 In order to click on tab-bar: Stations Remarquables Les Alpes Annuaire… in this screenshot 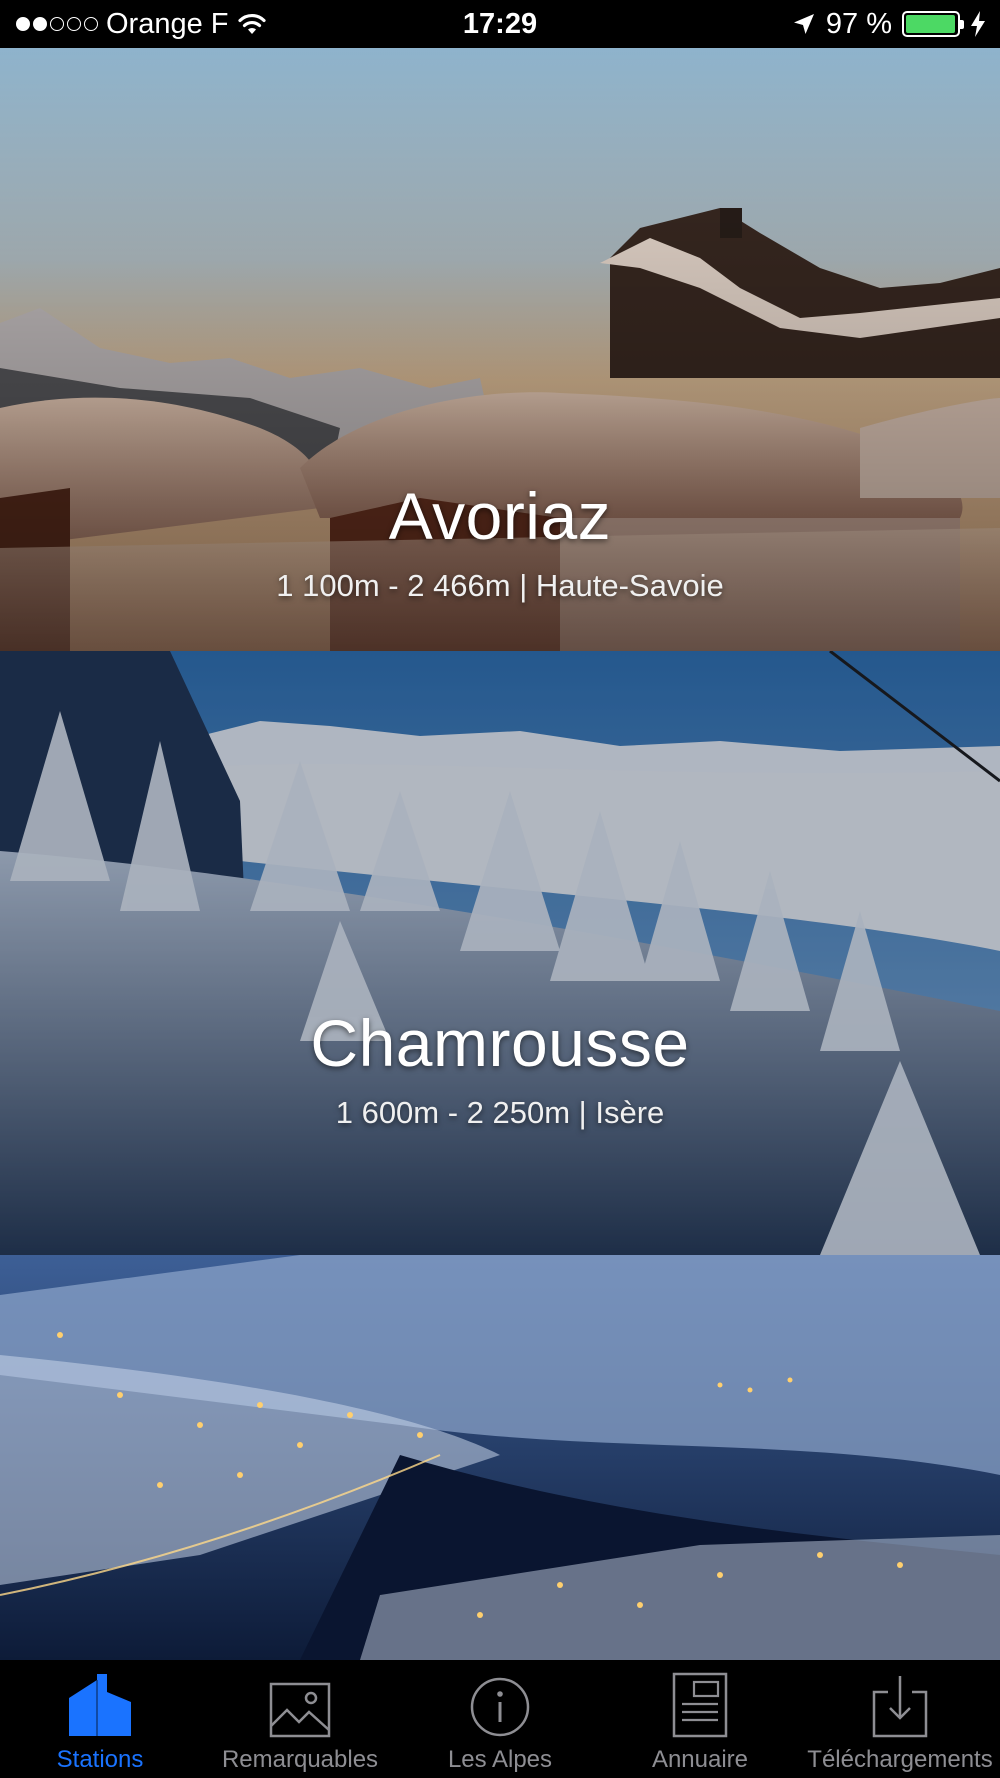, I will do `click(500, 1719)`.